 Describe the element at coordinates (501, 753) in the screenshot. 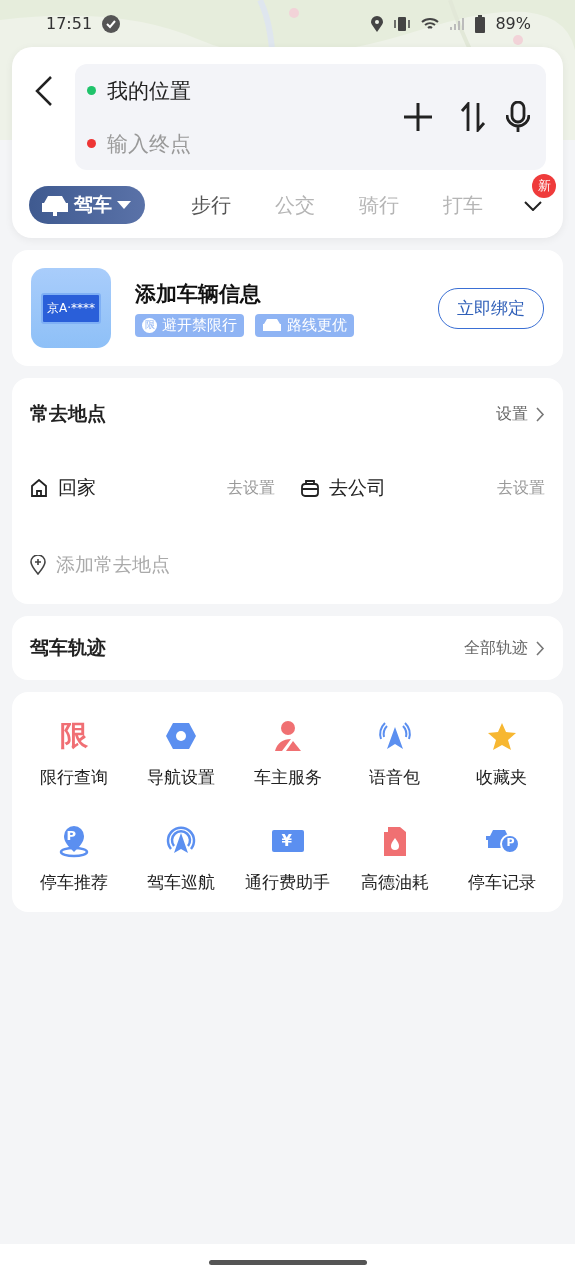

I see `tool-item: 收藏夹` at that location.